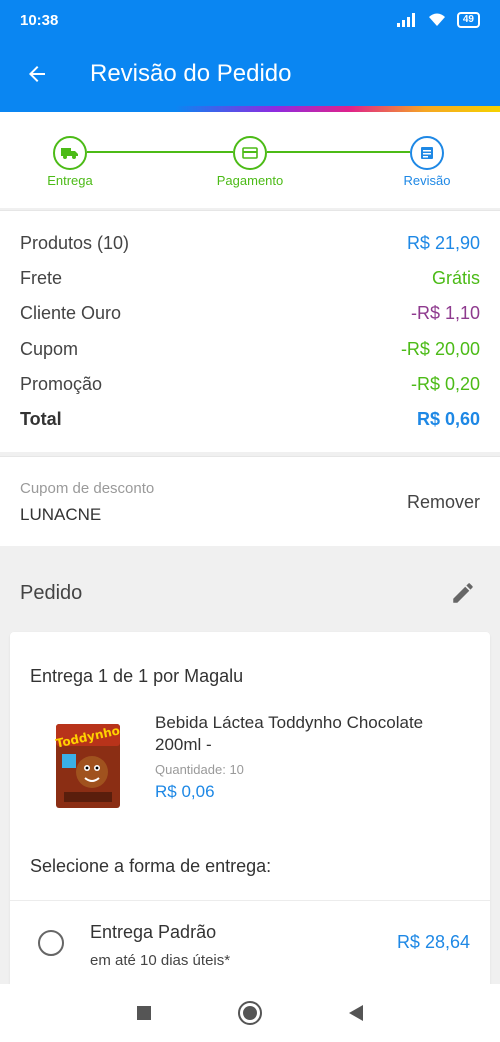 Image resolution: width=500 pixels, height=1042 pixels. I want to click on truck-icon, so click(69, 153).